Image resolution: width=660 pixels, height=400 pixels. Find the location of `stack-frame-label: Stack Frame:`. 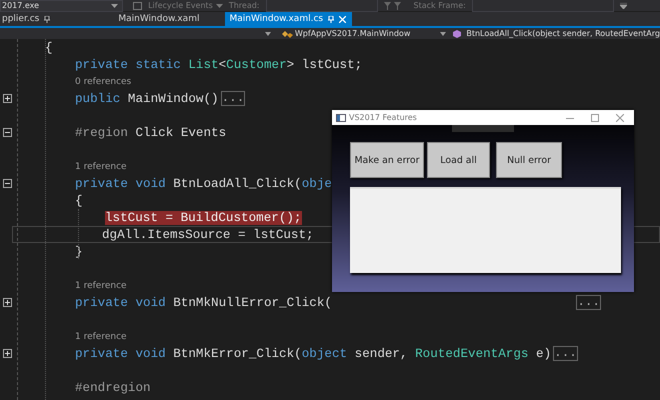

stack-frame-label: Stack Frame: is located at coordinates (440, 5).